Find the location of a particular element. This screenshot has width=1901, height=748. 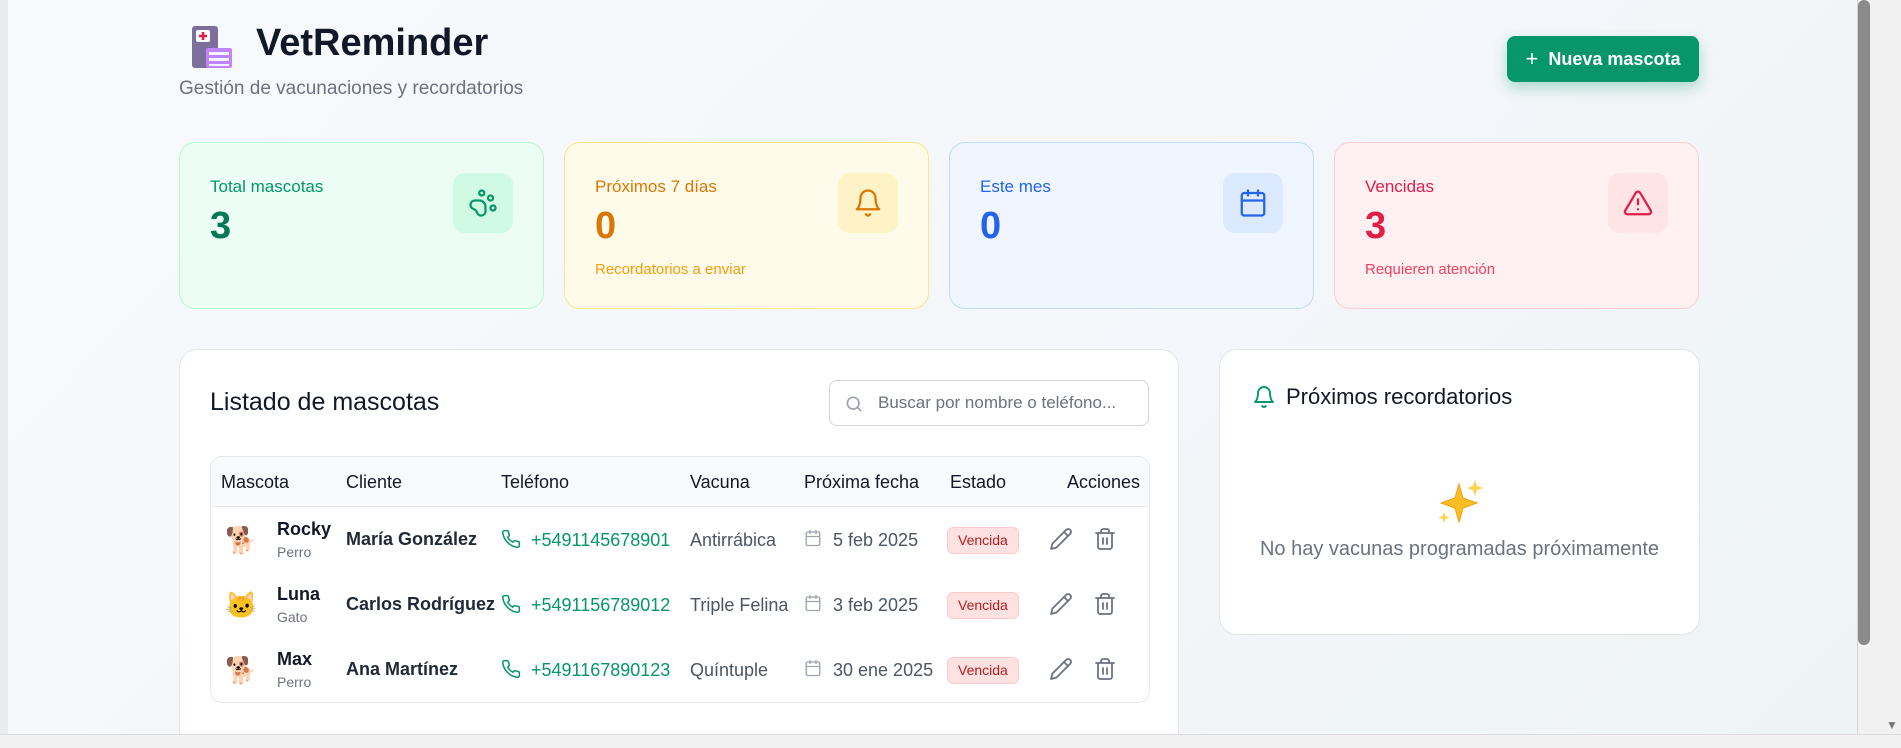

pet-name: Rocky is located at coordinates (304, 529).